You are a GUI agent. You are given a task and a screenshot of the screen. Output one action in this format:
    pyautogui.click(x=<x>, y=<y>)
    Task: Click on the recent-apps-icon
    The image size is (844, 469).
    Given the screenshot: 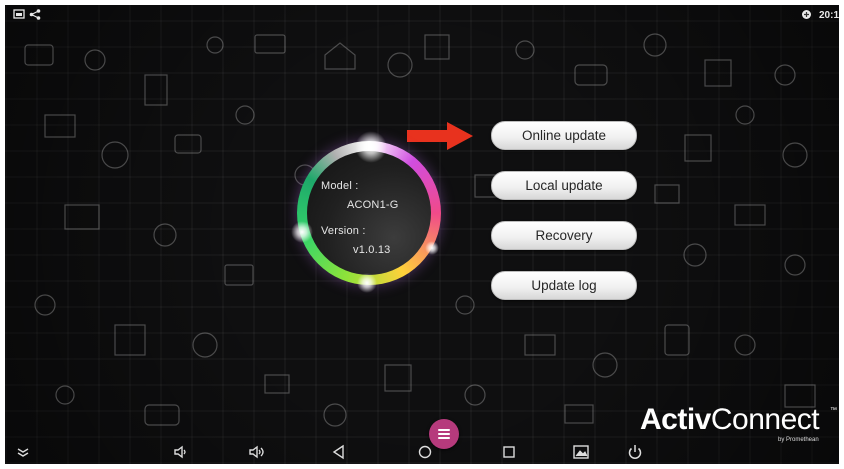 What is the action you would take?
    pyautogui.click(x=509, y=452)
    